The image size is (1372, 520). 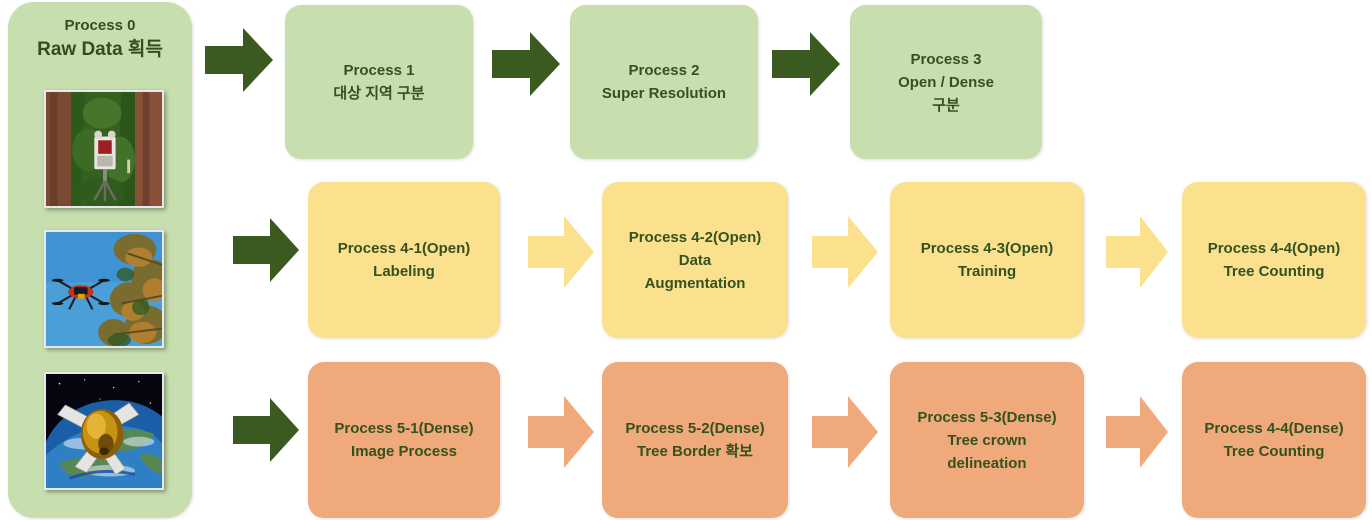 What do you see at coordinates (104, 149) in the screenshot?
I see `terrestrial-lidar-scanner-photo` at bounding box center [104, 149].